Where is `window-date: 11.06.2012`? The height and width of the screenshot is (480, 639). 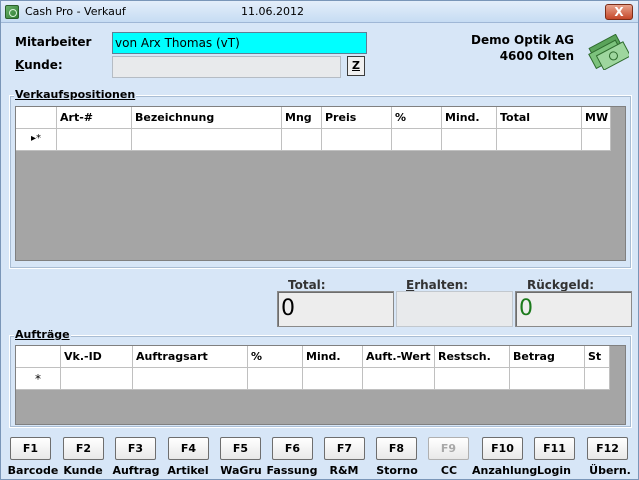 window-date: 11.06.2012 is located at coordinates (272, 11).